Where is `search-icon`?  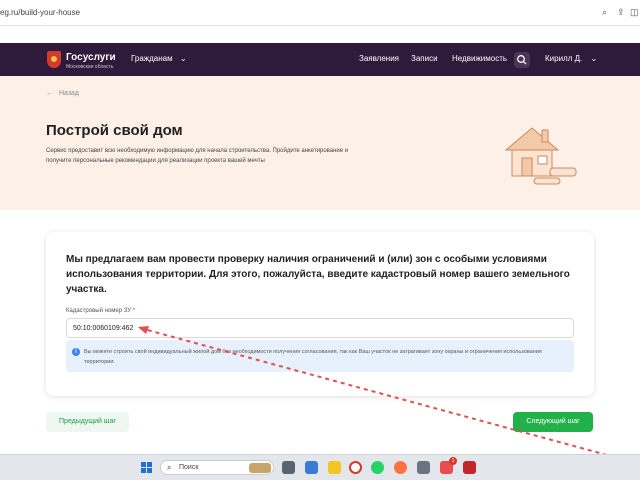
search-icon is located at coordinates (522, 60).